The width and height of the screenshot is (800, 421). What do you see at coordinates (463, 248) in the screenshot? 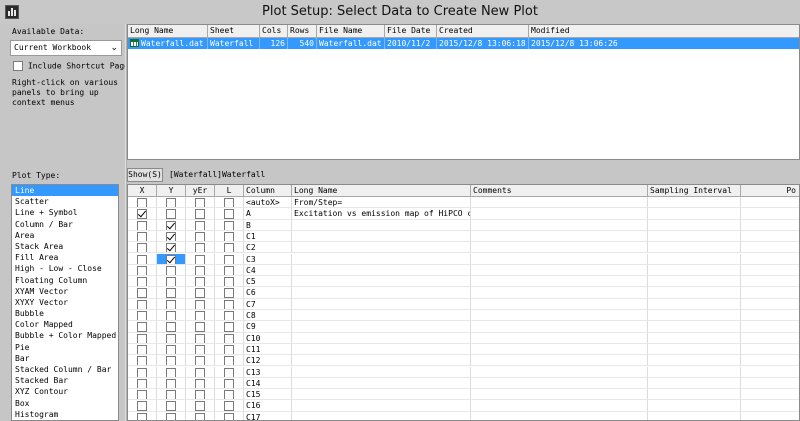
I see `table-row: C2` at bounding box center [463, 248].